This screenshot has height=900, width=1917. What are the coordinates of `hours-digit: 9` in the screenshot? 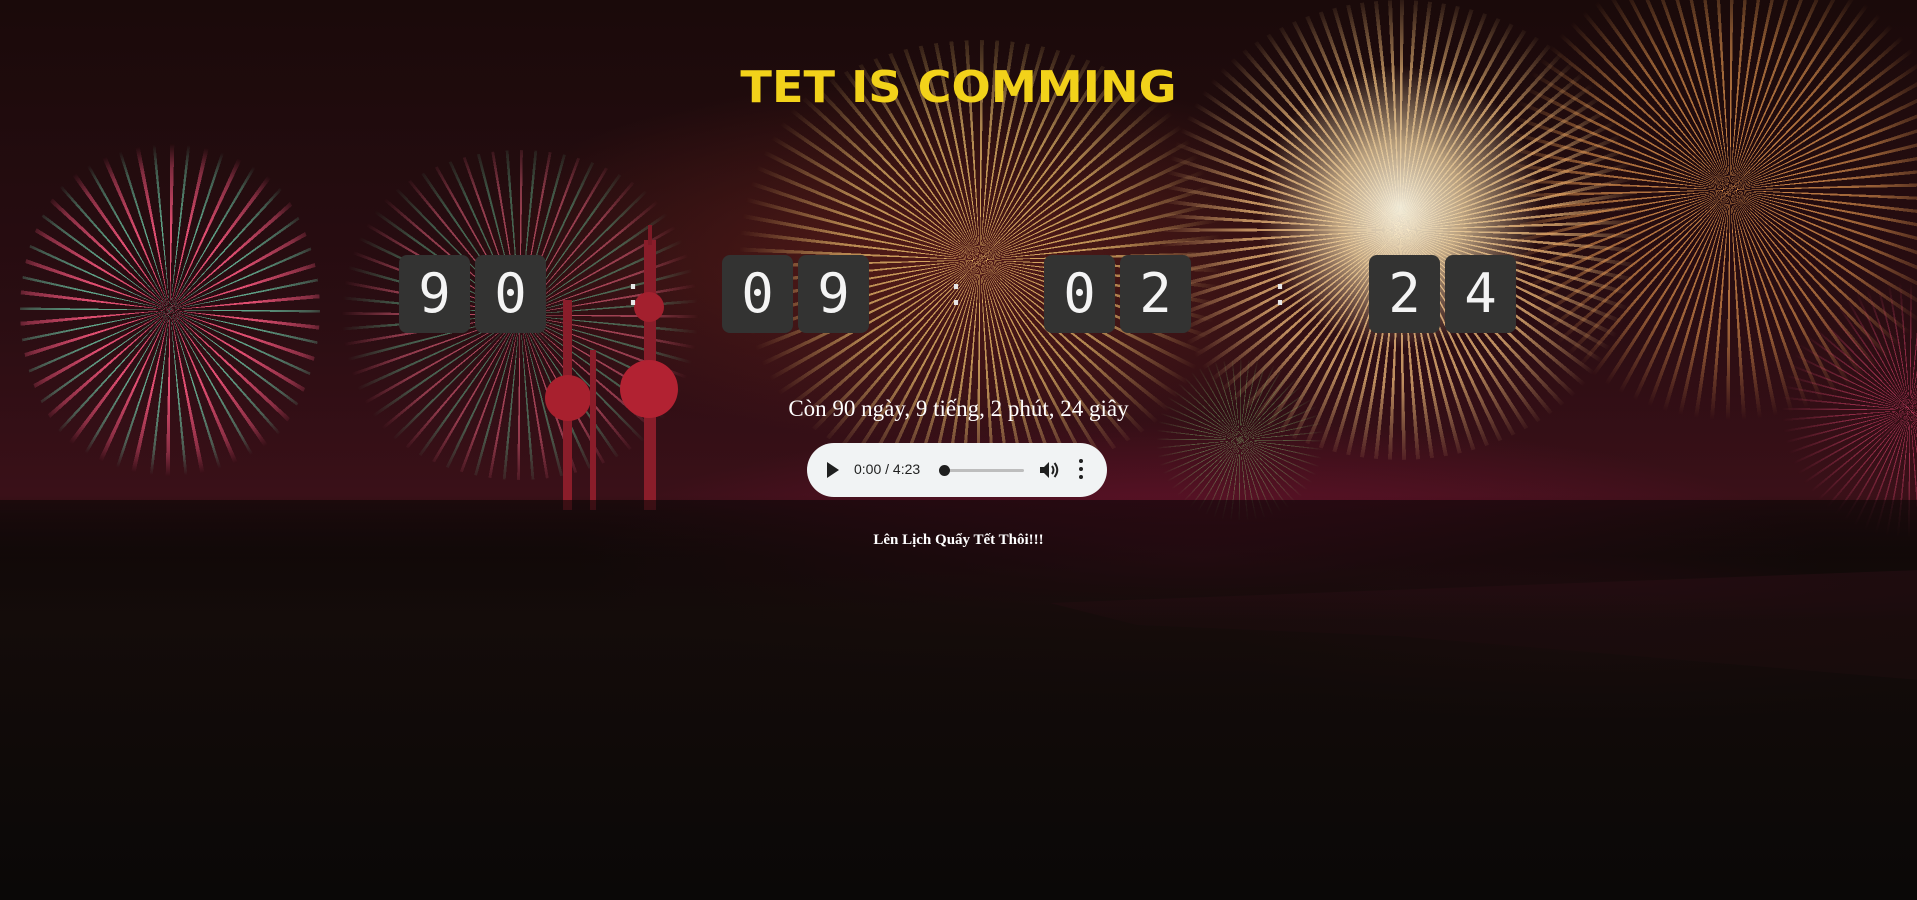 It's located at (833, 294).